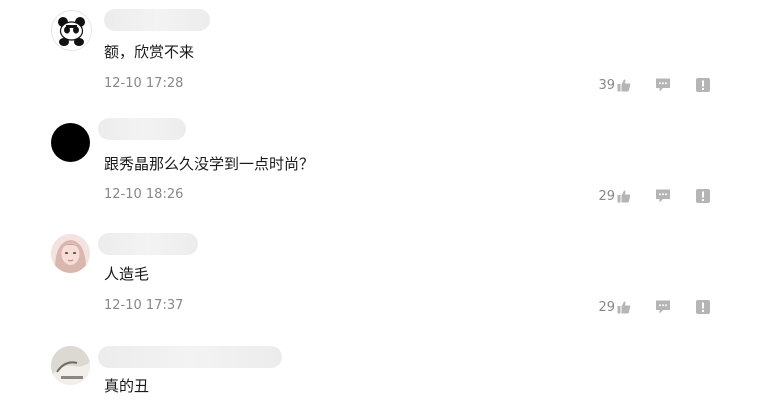  What do you see at coordinates (127, 274) in the screenshot?
I see `comment-text: 人造毛` at bounding box center [127, 274].